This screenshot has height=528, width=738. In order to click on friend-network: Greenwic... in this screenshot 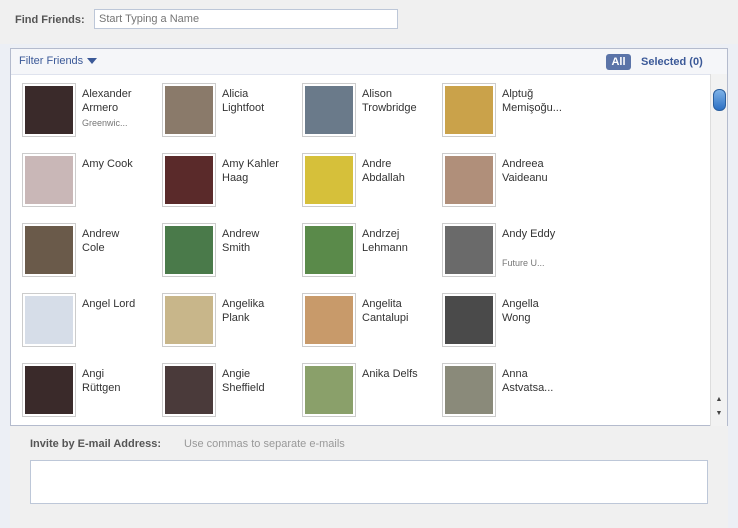, I will do `click(105, 123)`.